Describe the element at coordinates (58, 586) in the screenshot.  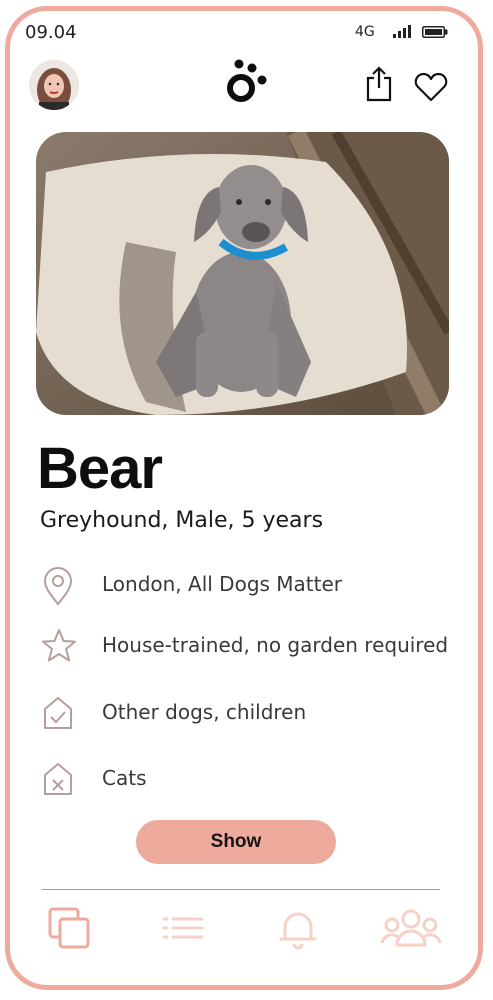
I see `location-pin-icon` at that location.